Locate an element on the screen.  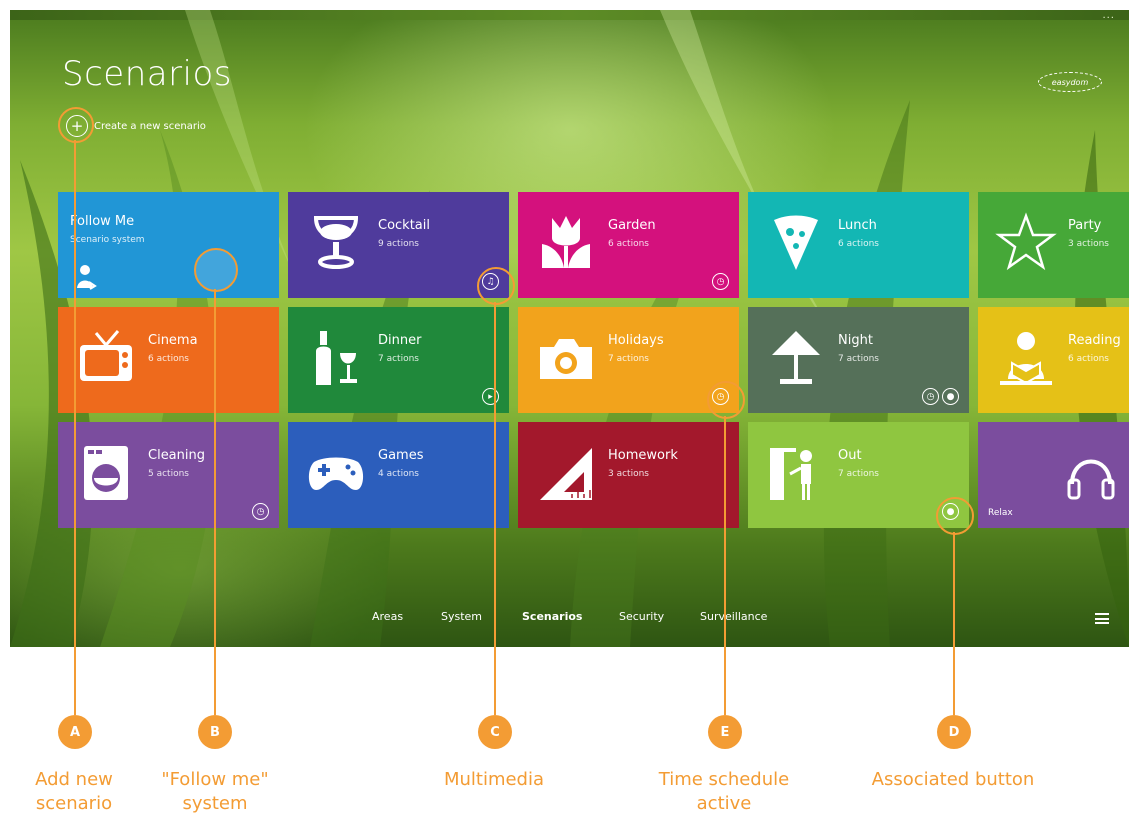
callout-caption-b: "Follow me" system is located at coordinates (215, 791).